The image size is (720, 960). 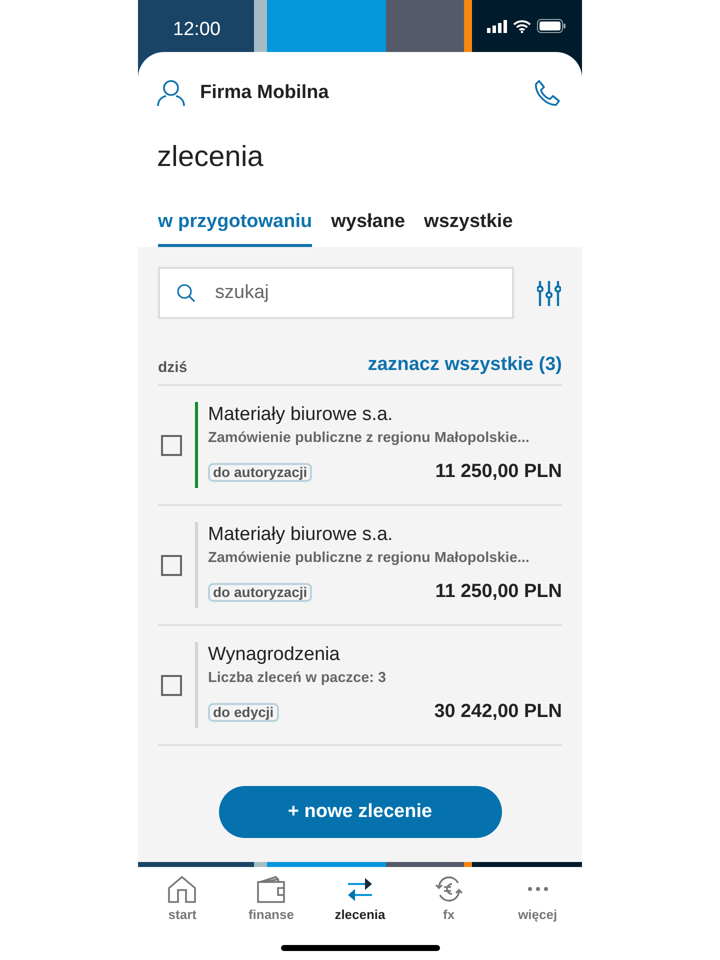 I want to click on filter-icon, so click(x=549, y=293).